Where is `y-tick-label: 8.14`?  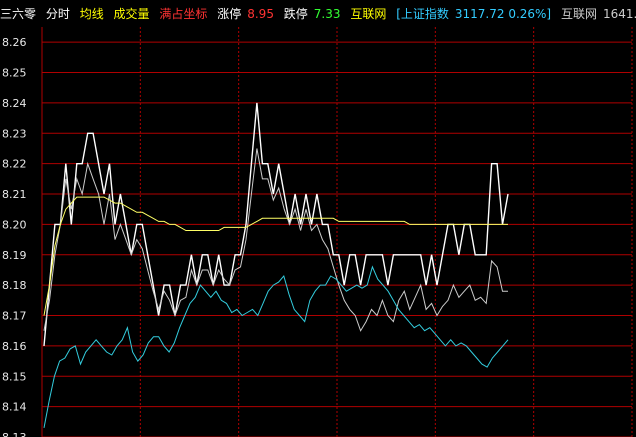
y-tick-label: 8.14 is located at coordinates (14, 407).